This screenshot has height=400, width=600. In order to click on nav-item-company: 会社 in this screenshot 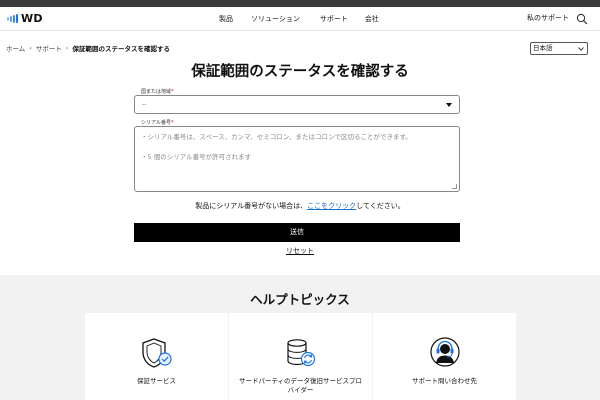, I will do `click(372, 19)`.